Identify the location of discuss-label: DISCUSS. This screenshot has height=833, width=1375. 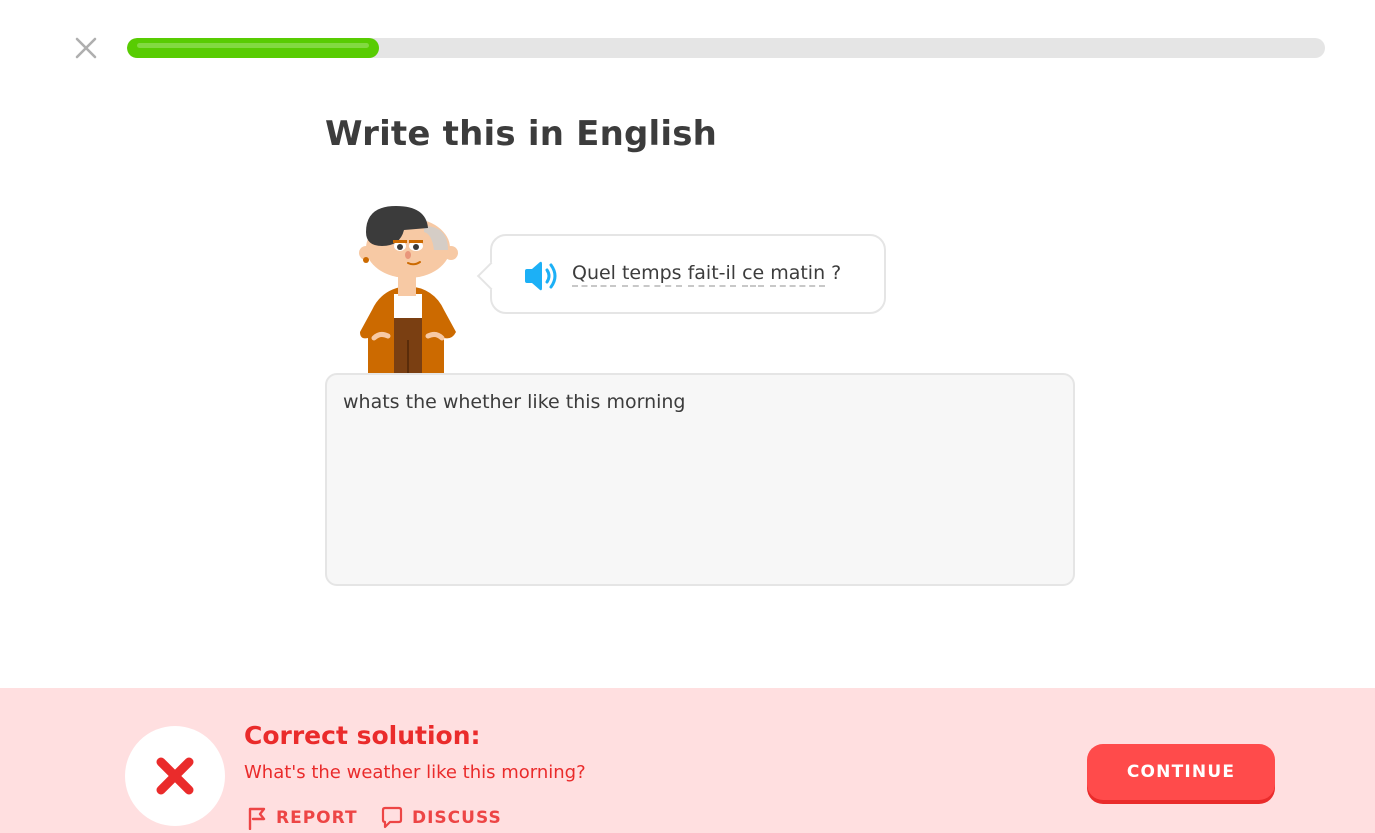
(457, 818).